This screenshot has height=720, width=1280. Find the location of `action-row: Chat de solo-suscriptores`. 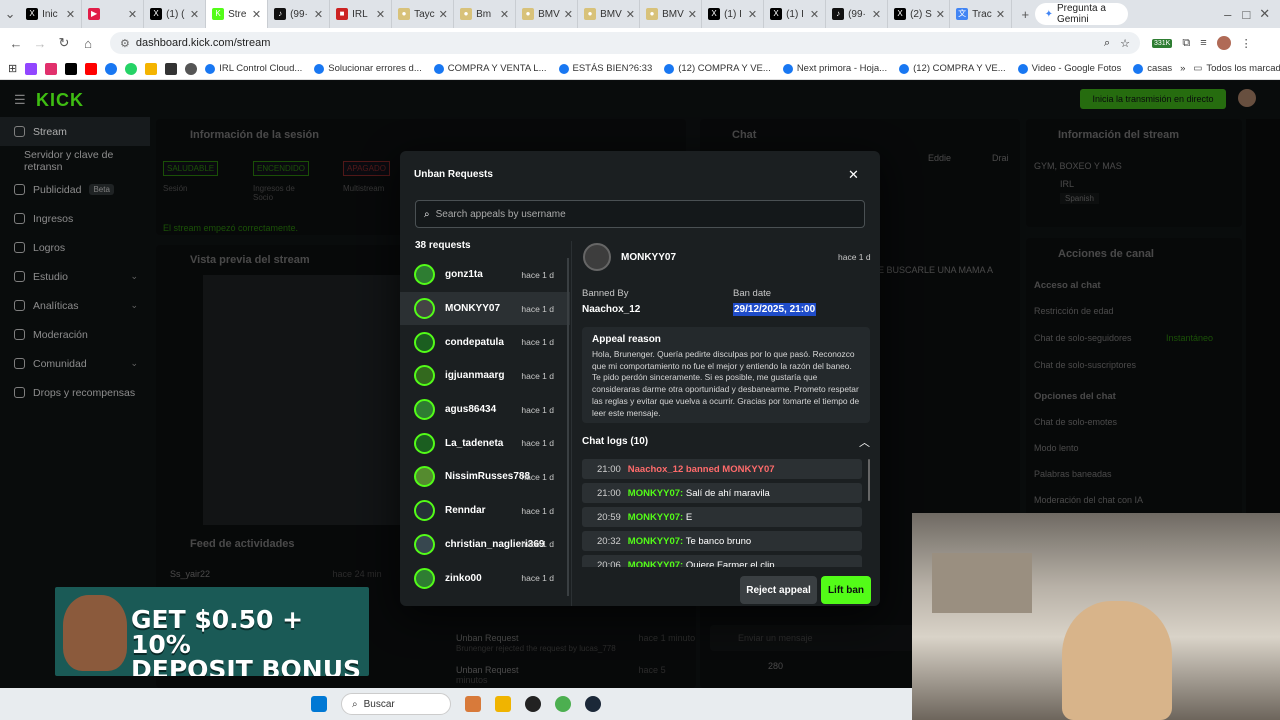

action-row: Chat de solo-suscriptores is located at coordinates (1085, 365).